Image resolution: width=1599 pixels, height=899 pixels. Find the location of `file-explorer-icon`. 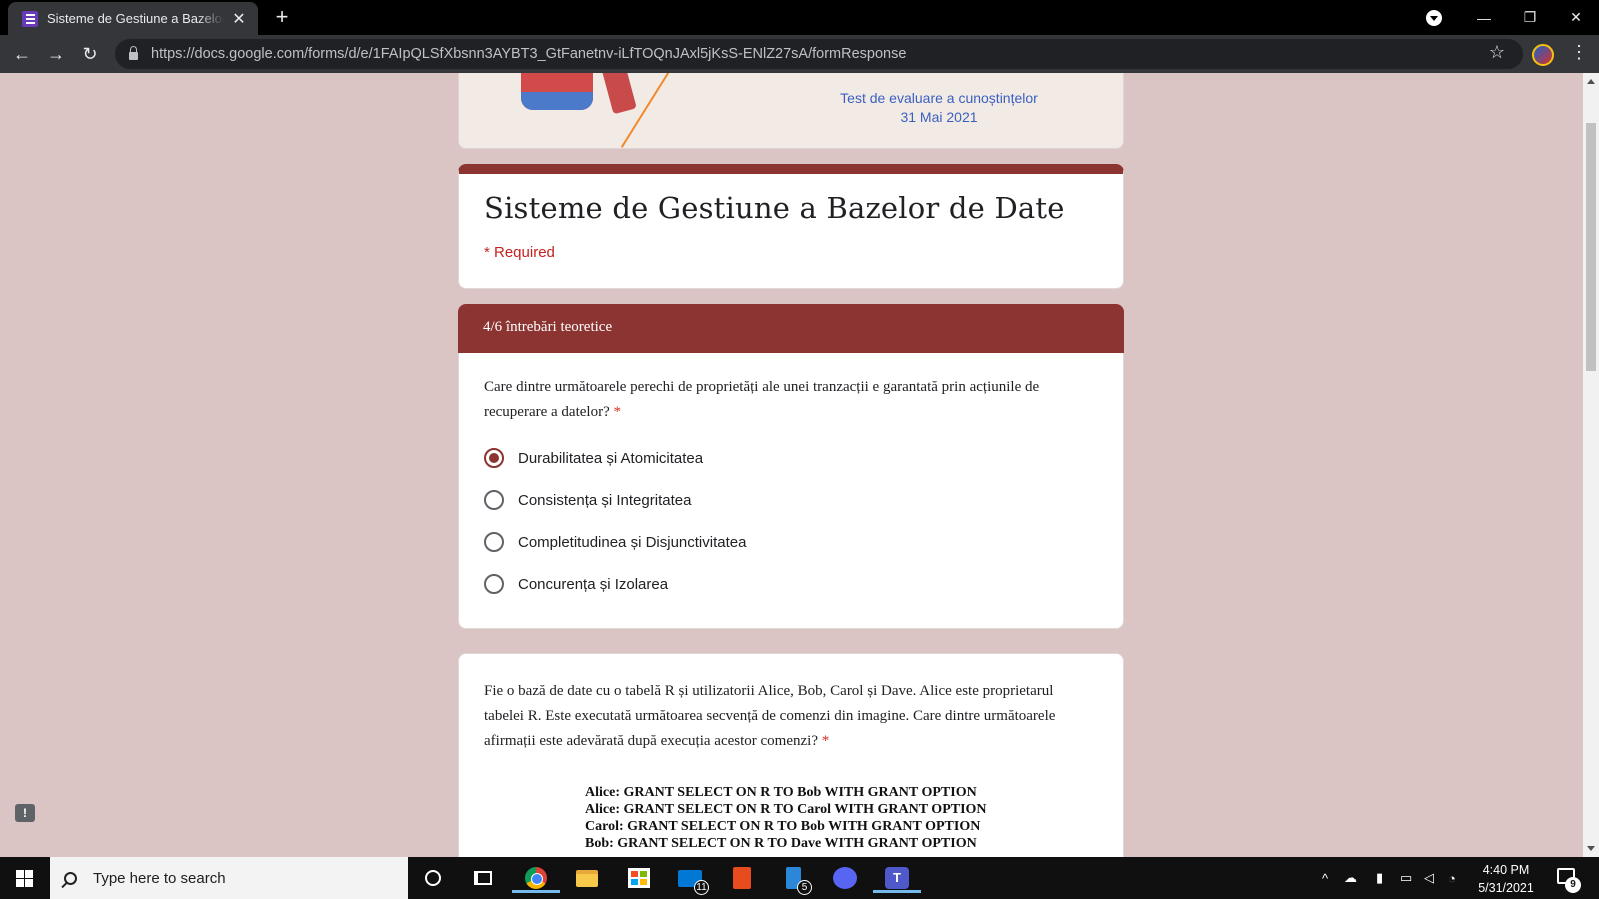

file-explorer-icon is located at coordinates (587, 878).